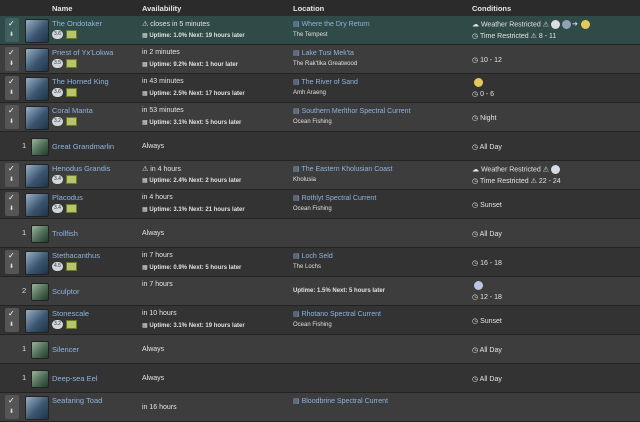  I want to click on fish-name-link: The Horned King, so click(80, 81).